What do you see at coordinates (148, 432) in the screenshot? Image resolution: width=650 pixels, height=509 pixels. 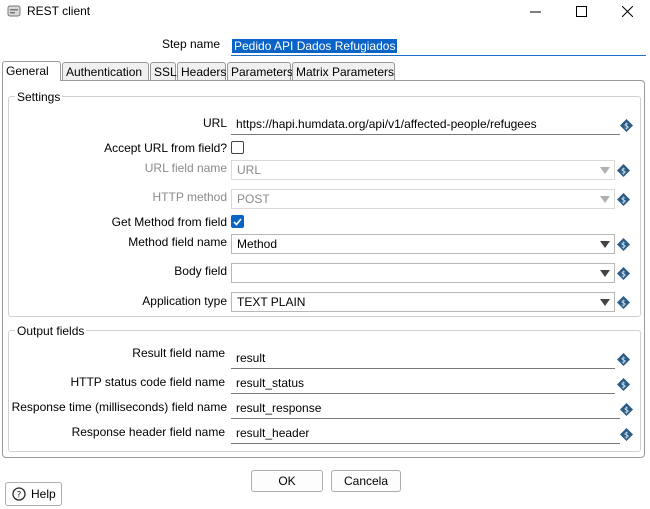 I see `response-header-label: Response header field name` at bounding box center [148, 432].